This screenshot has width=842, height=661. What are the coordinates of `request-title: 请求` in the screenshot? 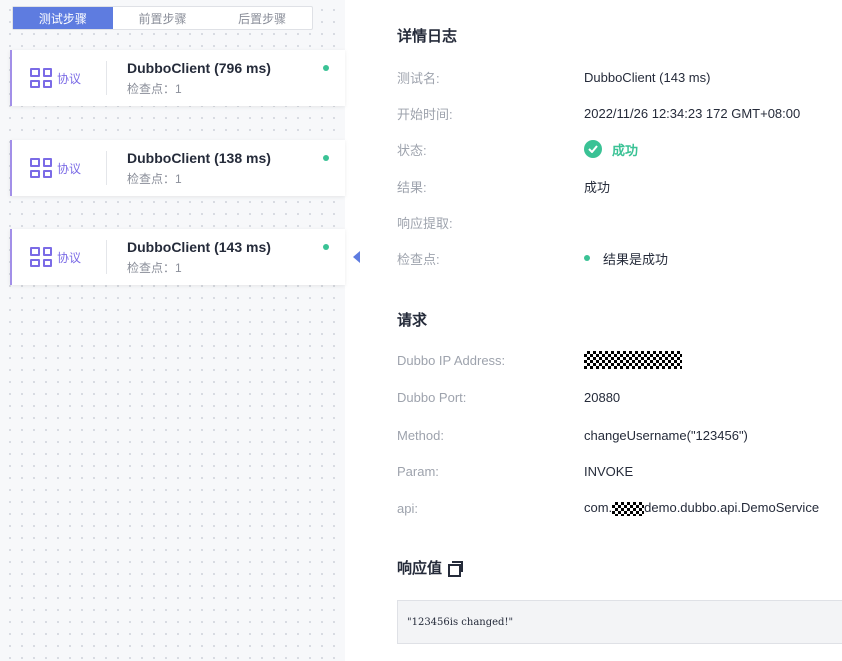 It's located at (412, 320).